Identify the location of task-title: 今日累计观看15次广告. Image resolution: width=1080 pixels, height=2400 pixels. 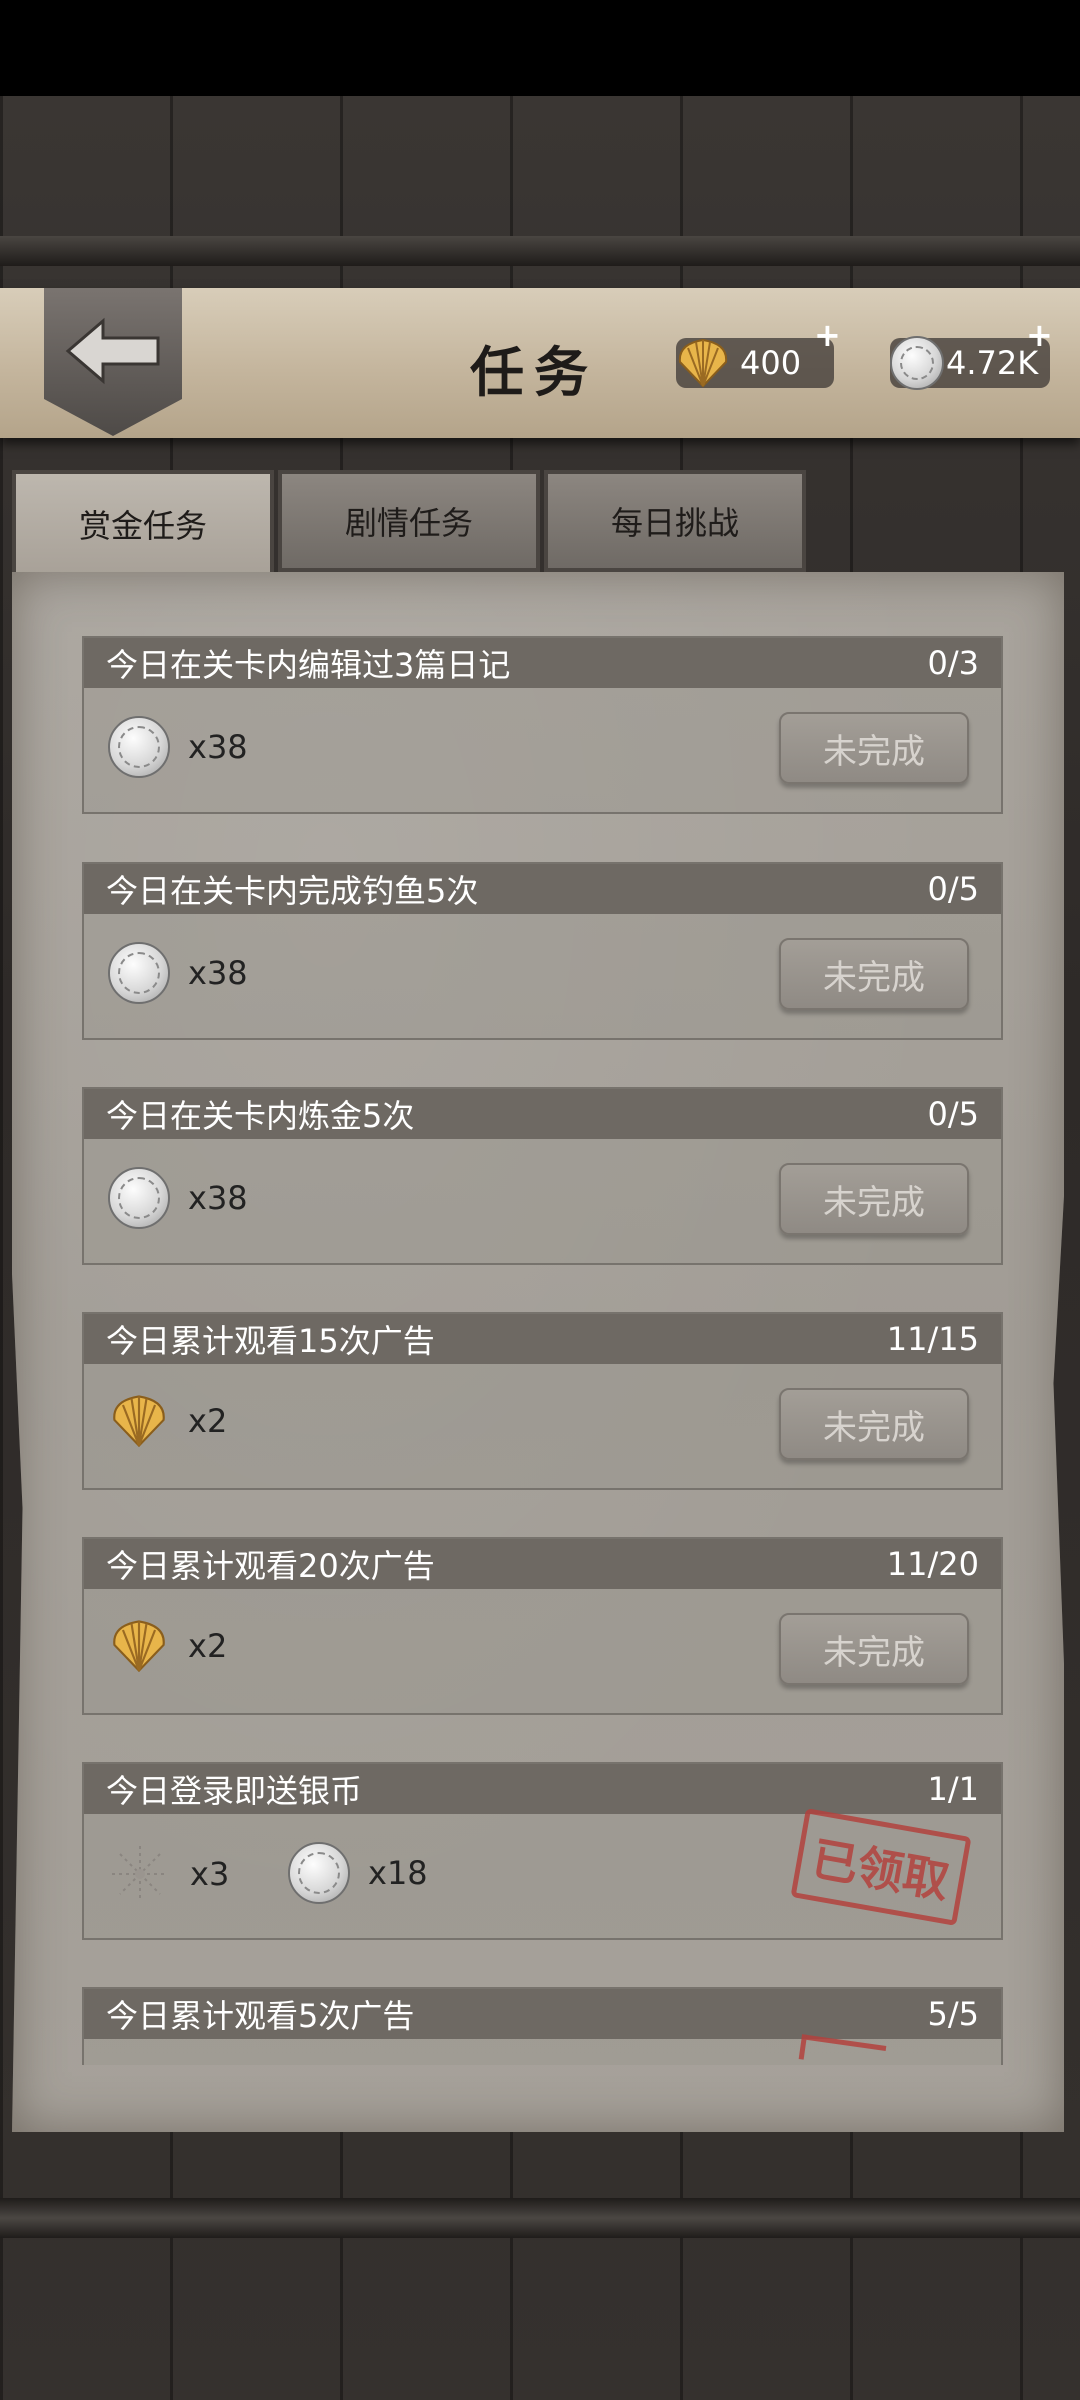
(270, 1341).